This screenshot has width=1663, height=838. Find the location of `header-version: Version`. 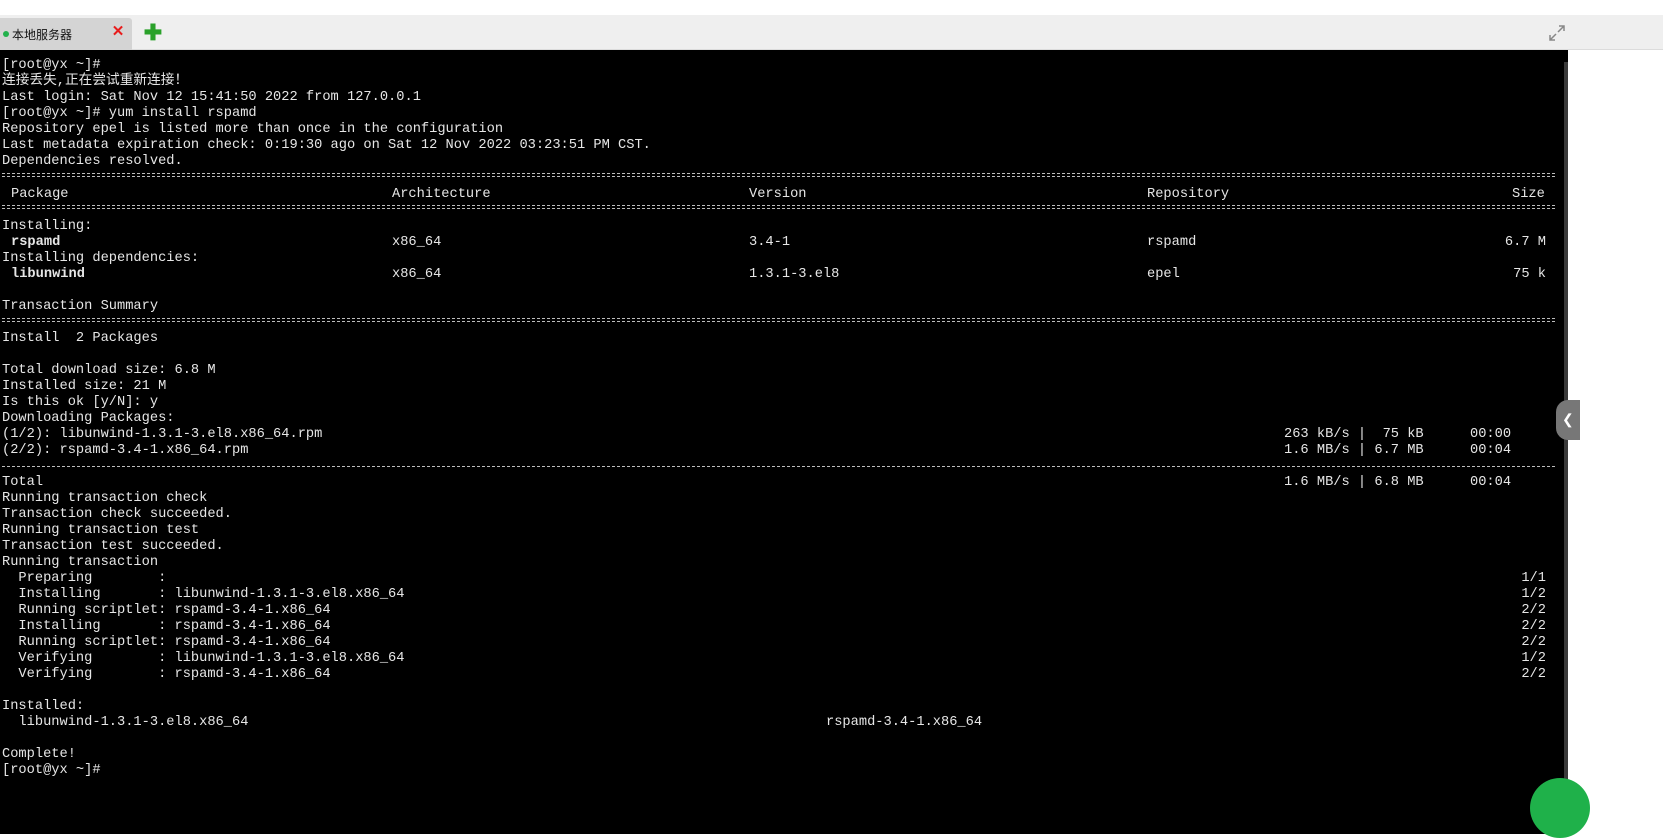

header-version: Version is located at coordinates (778, 194).